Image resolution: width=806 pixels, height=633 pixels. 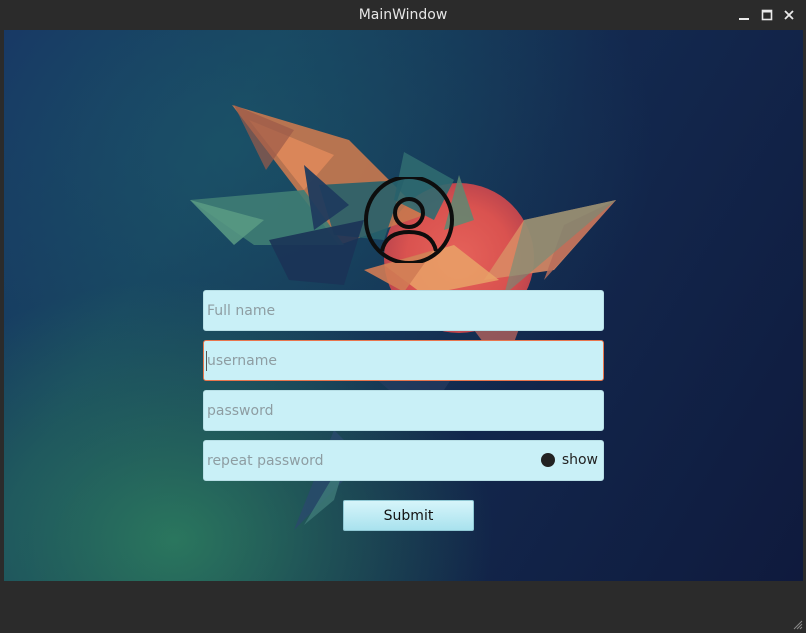 I want to click on show-password-toggle: show, so click(x=569, y=460).